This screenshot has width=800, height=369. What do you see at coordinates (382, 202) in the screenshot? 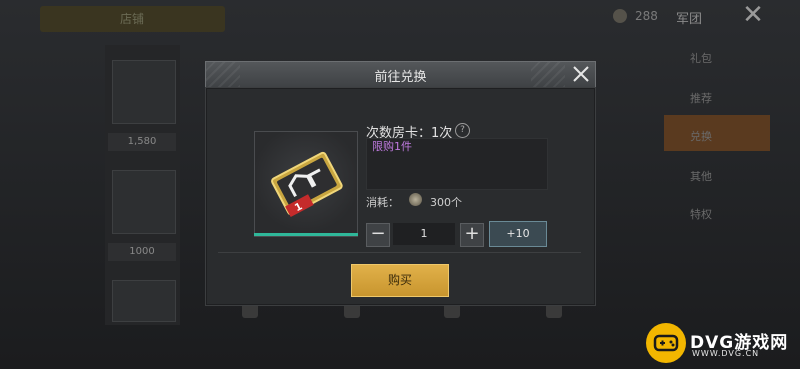
I see `cost-label: 消耗：` at bounding box center [382, 202].